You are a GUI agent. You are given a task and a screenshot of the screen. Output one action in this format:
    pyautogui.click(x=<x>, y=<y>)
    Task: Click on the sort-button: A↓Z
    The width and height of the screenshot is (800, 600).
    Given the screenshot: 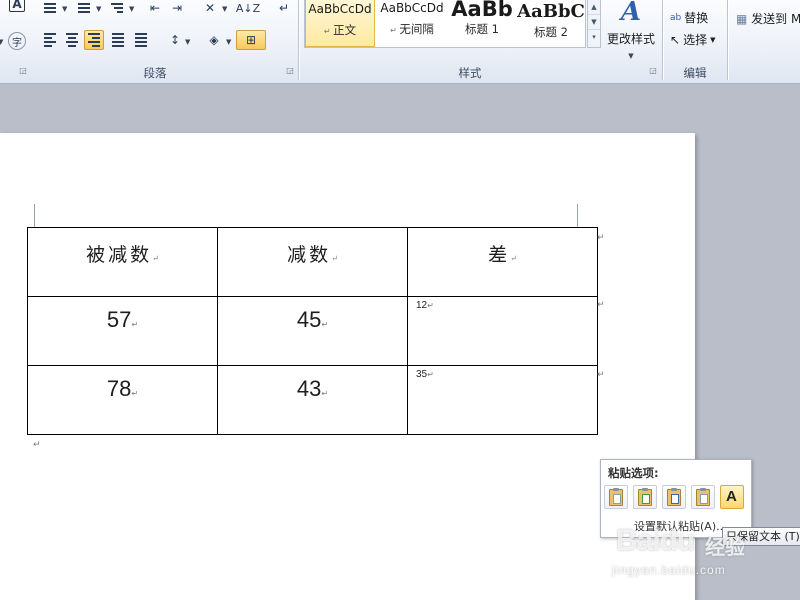 What is the action you would take?
    pyautogui.click(x=248, y=9)
    